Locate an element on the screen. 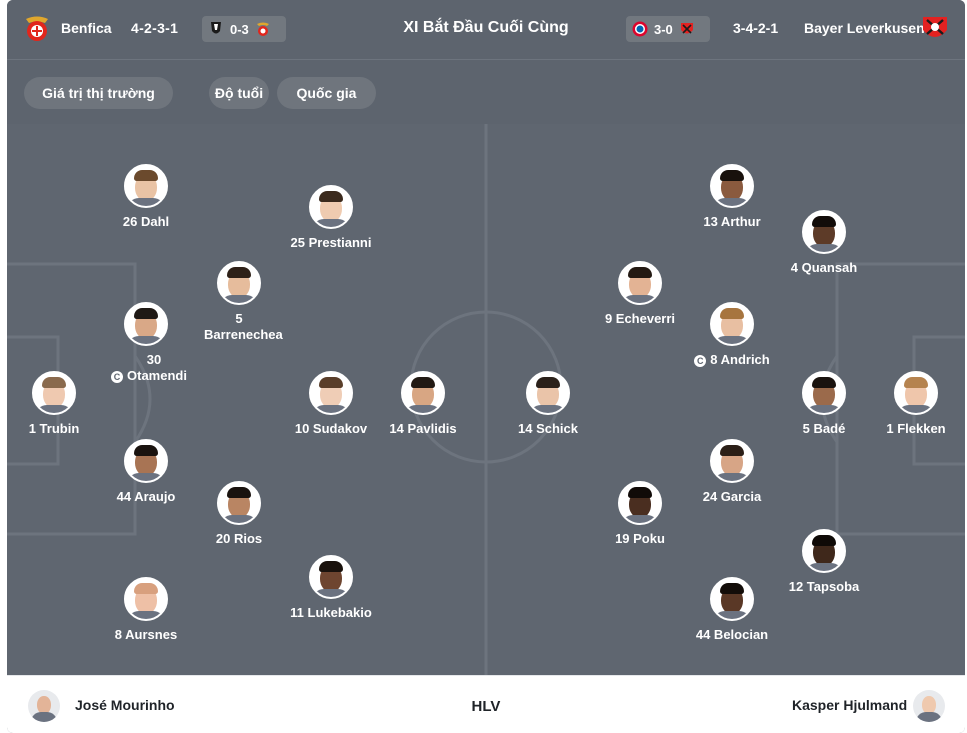 This screenshot has width=967, height=733. player-home-lukebakio: 11 Lukebakio is located at coordinates (331, 588).